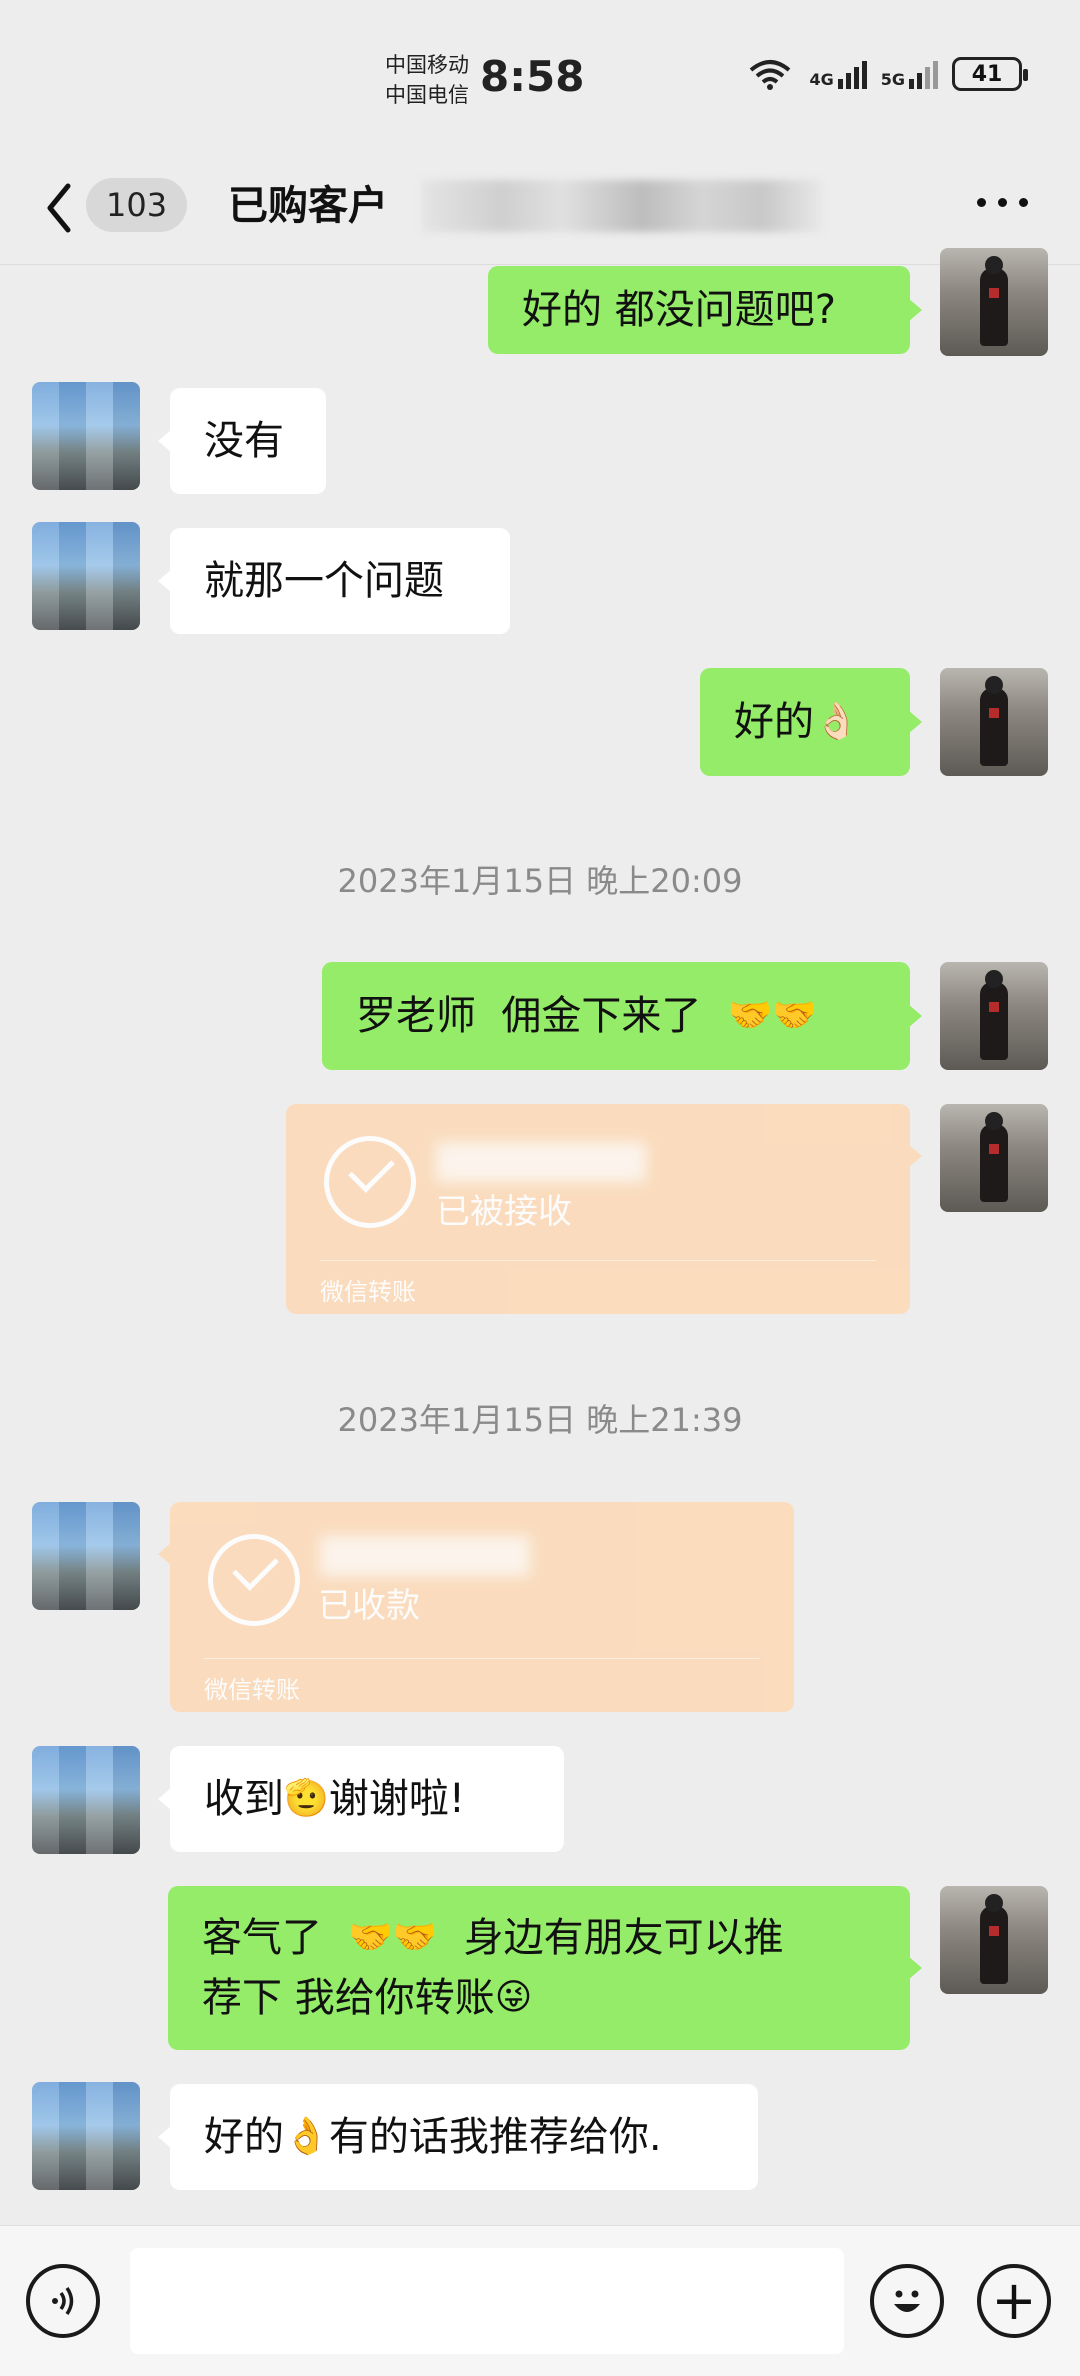 This screenshot has width=1080, height=2376. Describe the element at coordinates (987, 74) in the screenshot. I see `battery-level: 41` at that location.